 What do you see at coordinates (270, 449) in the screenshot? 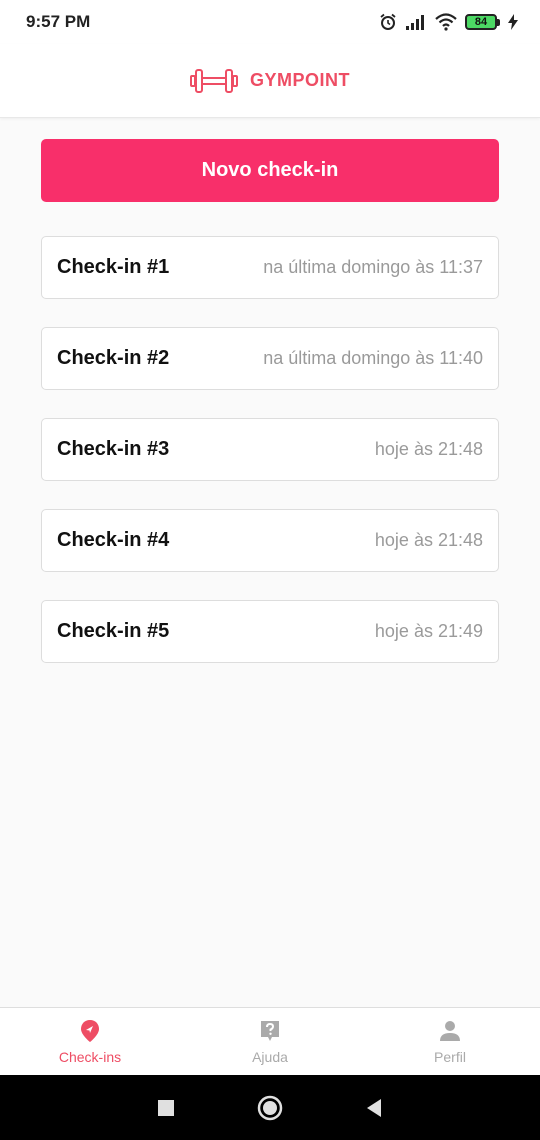
I see `list-item: Check-in #3 hoje às 21:48` at bounding box center [270, 449].